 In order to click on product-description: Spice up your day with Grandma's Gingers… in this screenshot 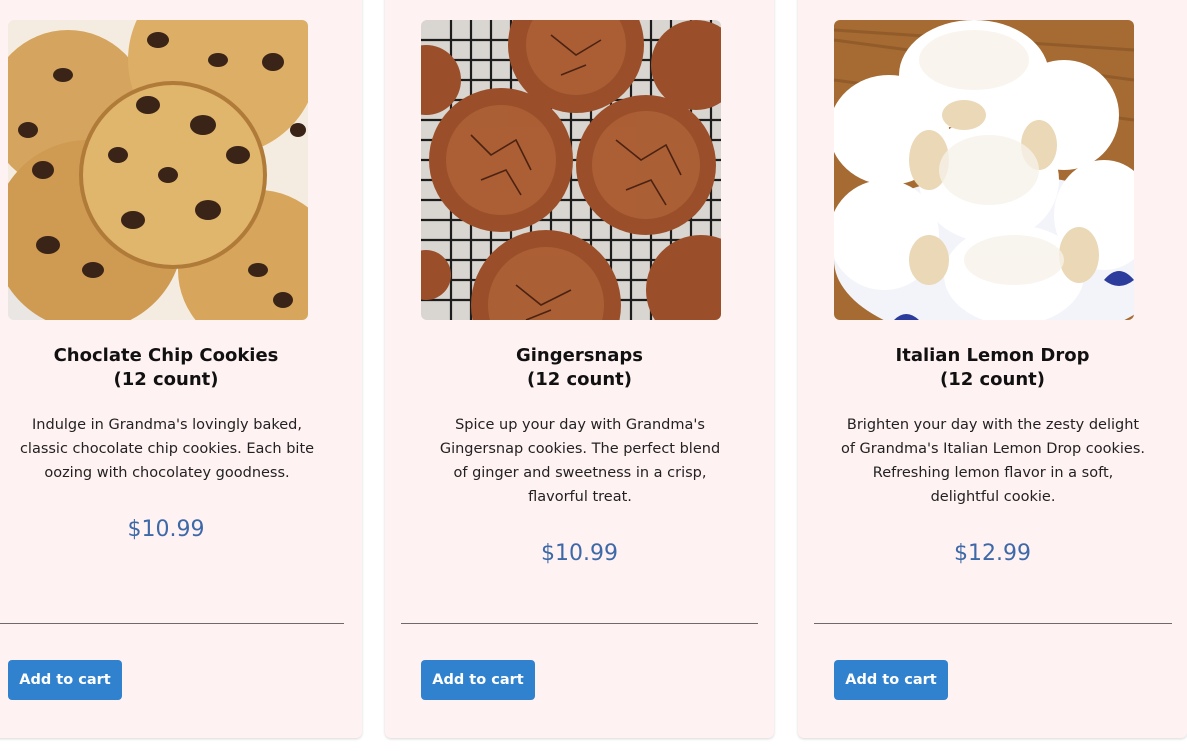, I will do `click(580, 461)`.